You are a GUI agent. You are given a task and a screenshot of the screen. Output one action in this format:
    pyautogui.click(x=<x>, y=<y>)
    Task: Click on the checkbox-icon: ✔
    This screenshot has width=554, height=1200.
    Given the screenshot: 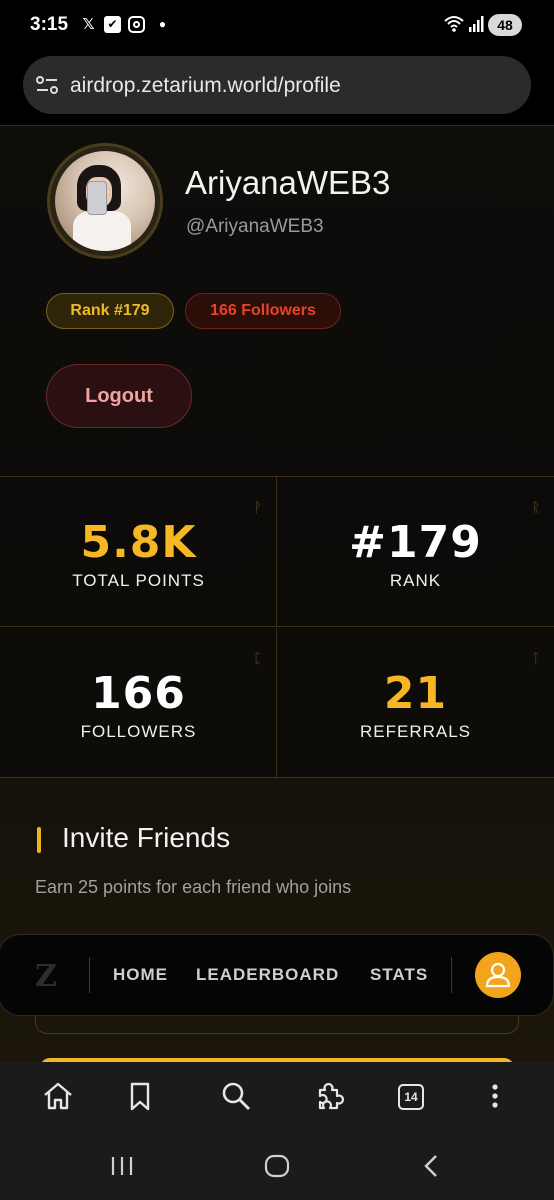 What is the action you would take?
    pyautogui.click(x=112, y=24)
    